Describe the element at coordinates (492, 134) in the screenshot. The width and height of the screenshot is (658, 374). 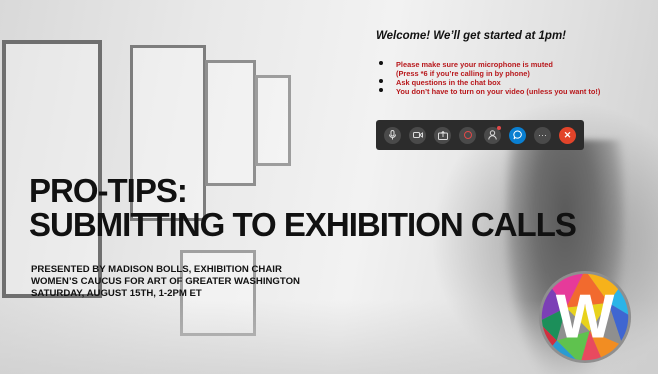
I see `participants-icon` at that location.